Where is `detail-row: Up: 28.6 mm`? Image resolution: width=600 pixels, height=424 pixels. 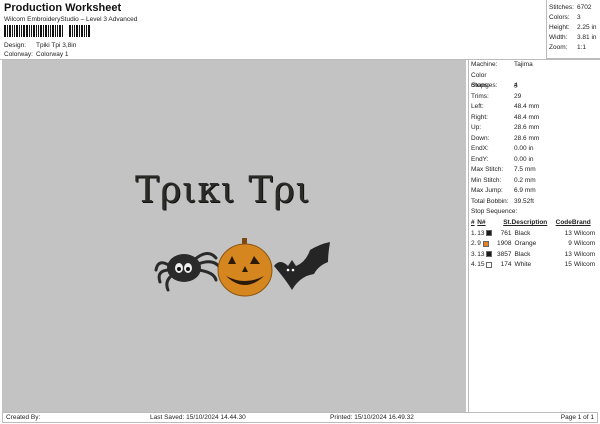
detail-row: Up: 28.6 mm is located at coordinates (535, 128).